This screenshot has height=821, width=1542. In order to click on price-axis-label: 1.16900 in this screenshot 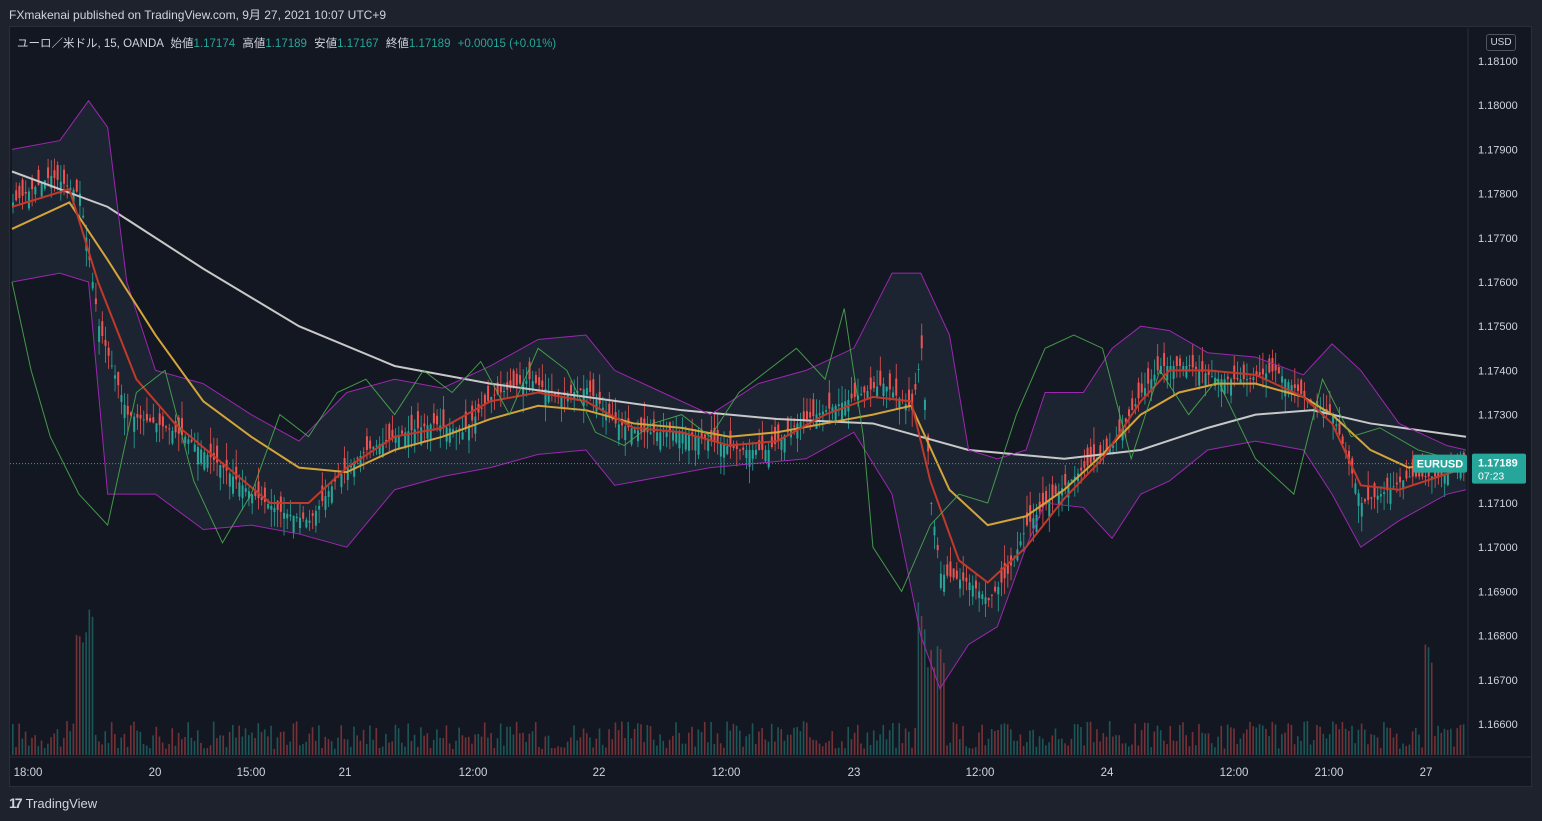, I will do `click(1498, 592)`.